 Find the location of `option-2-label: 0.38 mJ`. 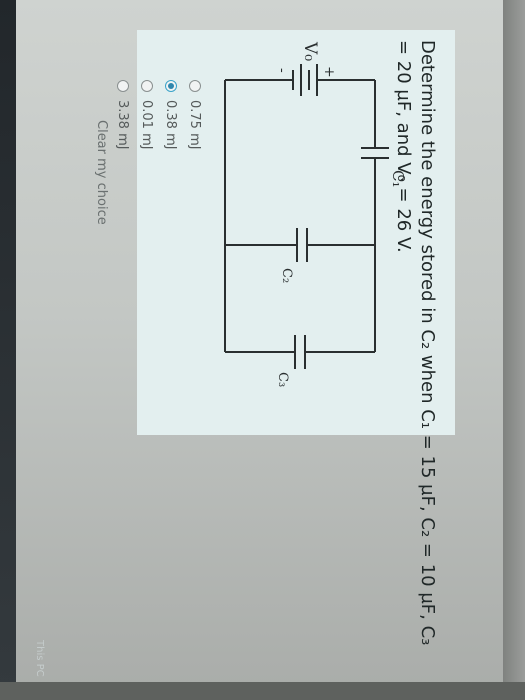

option-2-label: 0.38 mJ is located at coordinates (171, 125).